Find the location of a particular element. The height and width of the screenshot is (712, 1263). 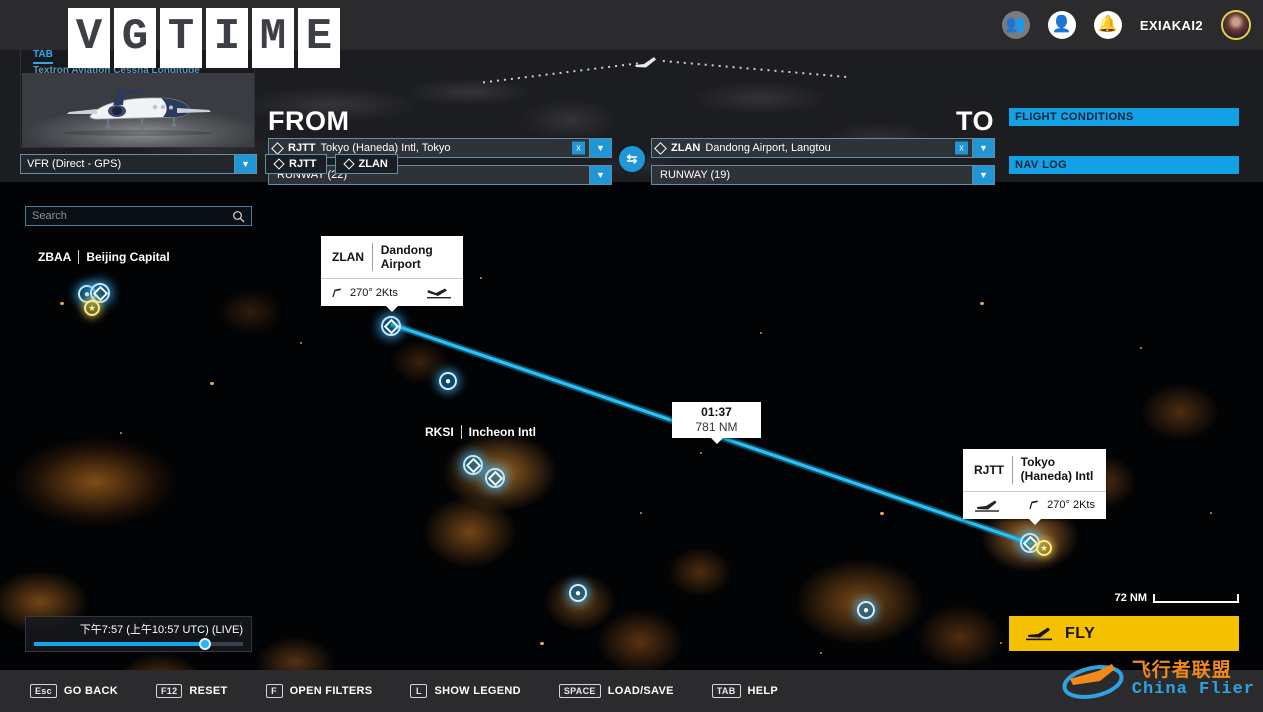

hint-reset: F12 RESET is located at coordinates (191, 691).